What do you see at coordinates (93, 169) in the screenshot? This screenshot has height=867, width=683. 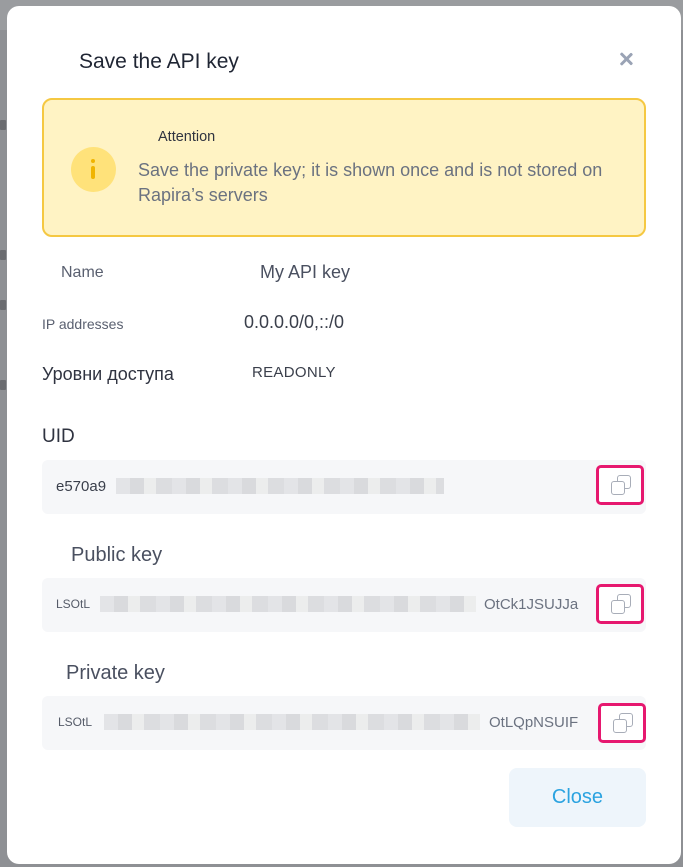 I see `info-icon` at bounding box center [93, 169].